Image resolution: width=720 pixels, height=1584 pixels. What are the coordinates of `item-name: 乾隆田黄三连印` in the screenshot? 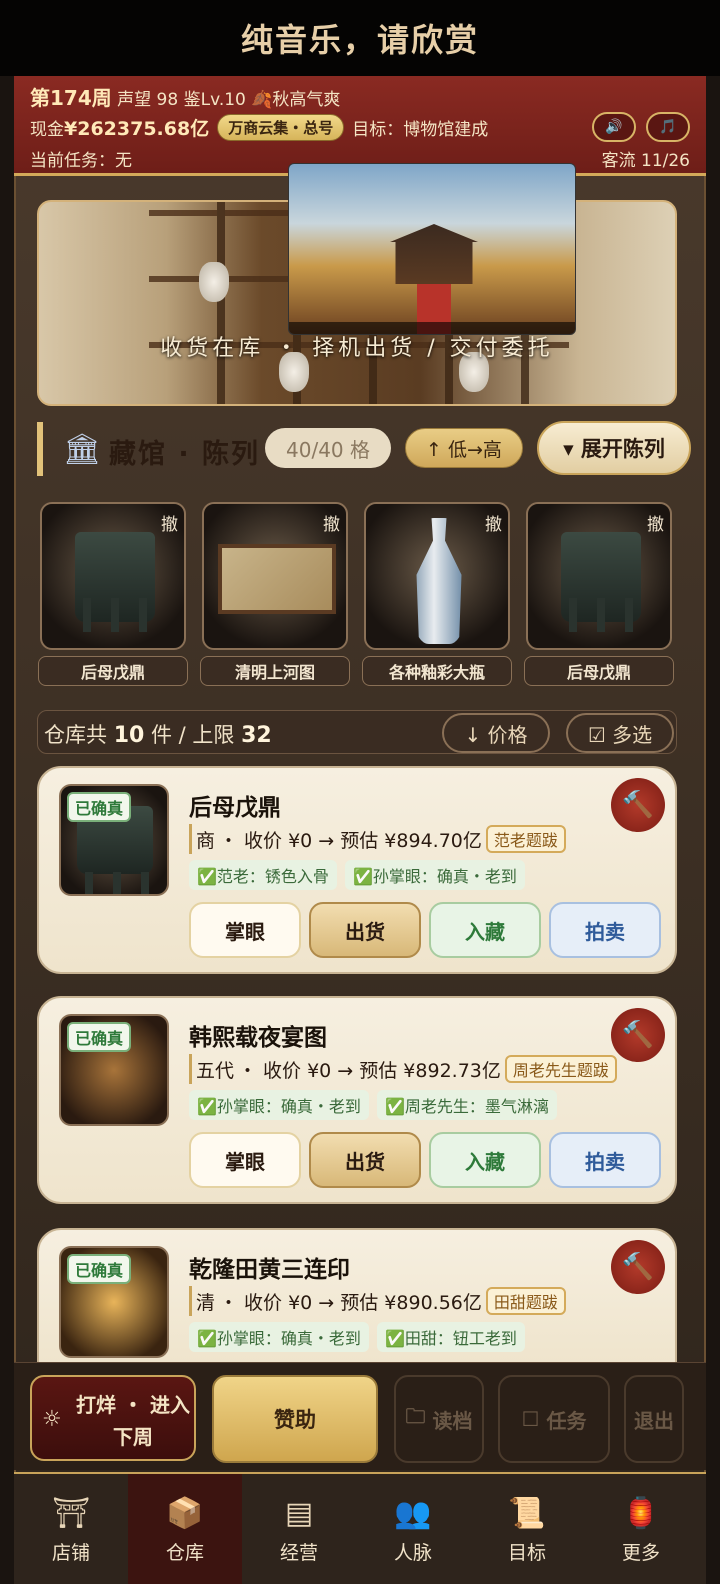 It's located at (269, 1270).